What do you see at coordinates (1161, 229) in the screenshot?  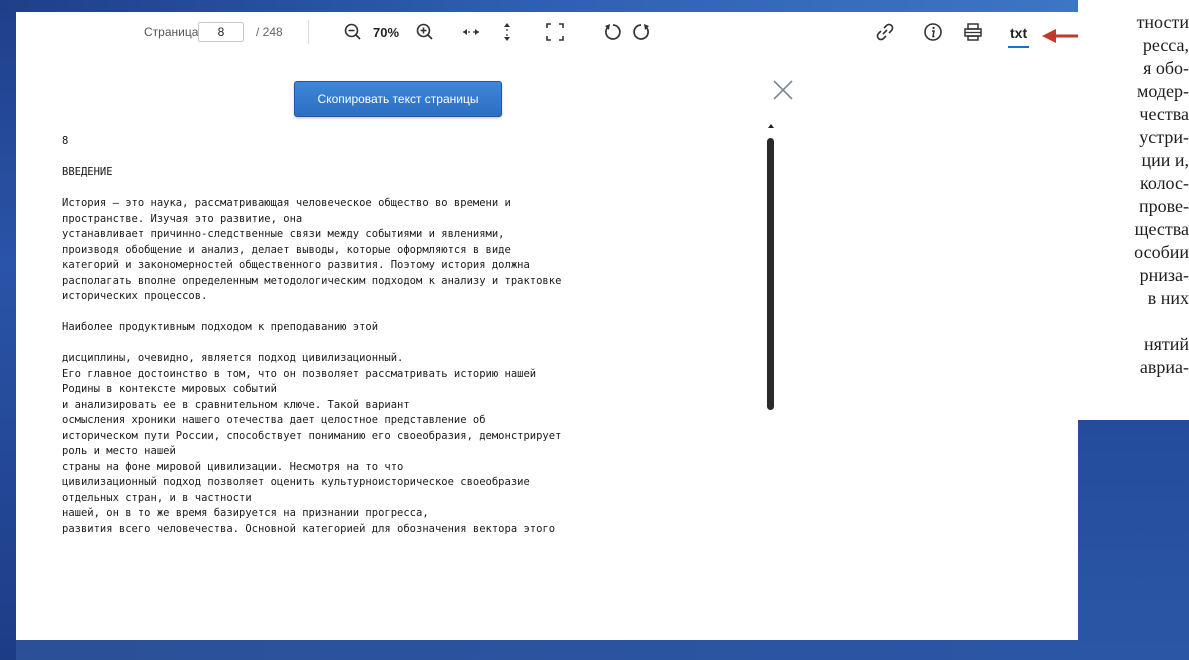 I see `book-text-line: щества` at bounding box center [1161, 229].